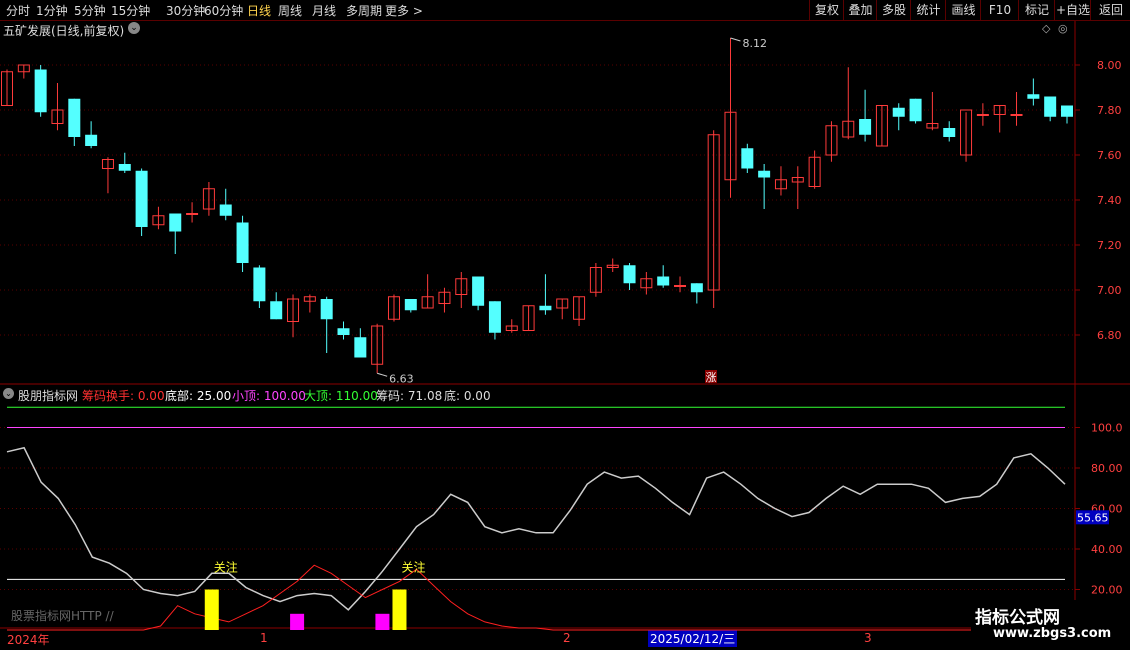 This screenshot has width=1130, height=650. Describe the element at coordinates (1107, 428) in the screenshot. I see `ind-tick-label: 100.0` at that location.